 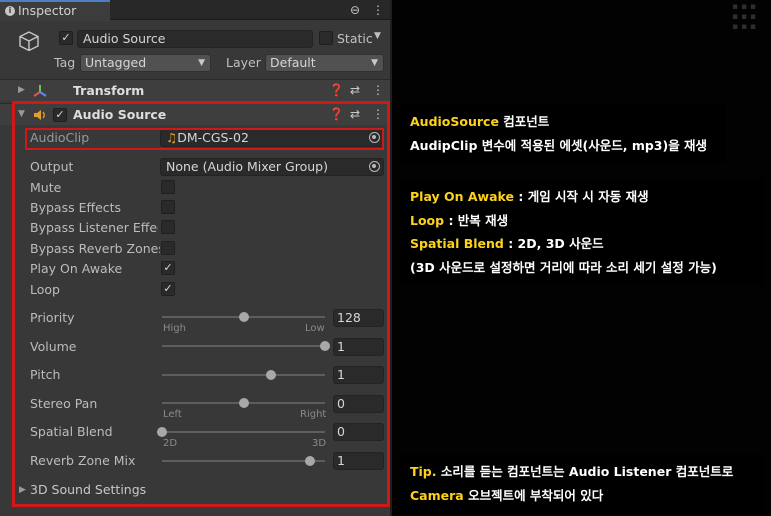 I want to click on layer-label: Layer, so click(x=243, y=62).